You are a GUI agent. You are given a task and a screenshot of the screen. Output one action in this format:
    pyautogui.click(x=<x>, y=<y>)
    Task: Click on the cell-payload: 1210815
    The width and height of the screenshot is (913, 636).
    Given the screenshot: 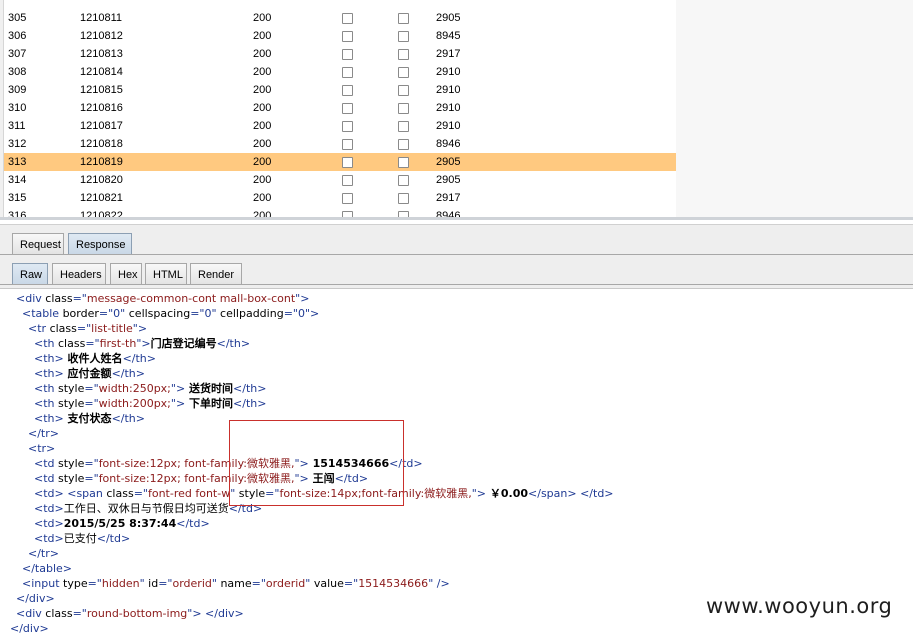 What is the action you would take?
    pyautogui.click(x=101, y=90)
    